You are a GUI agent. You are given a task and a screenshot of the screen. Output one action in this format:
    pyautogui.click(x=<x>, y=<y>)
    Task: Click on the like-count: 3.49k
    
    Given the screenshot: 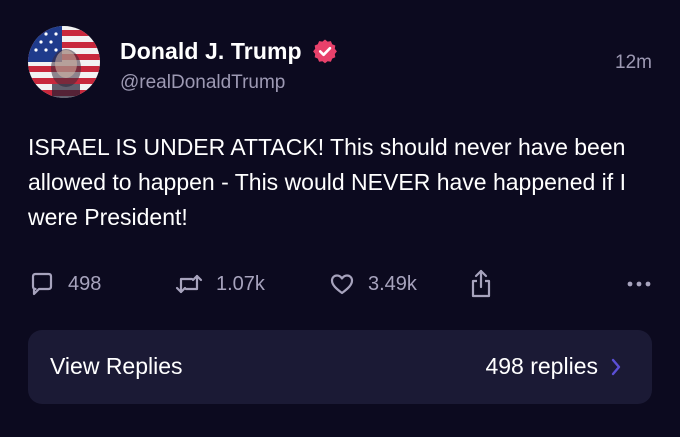 What is the action you would take?
    pyautogui.click(x=392, y=283)
    